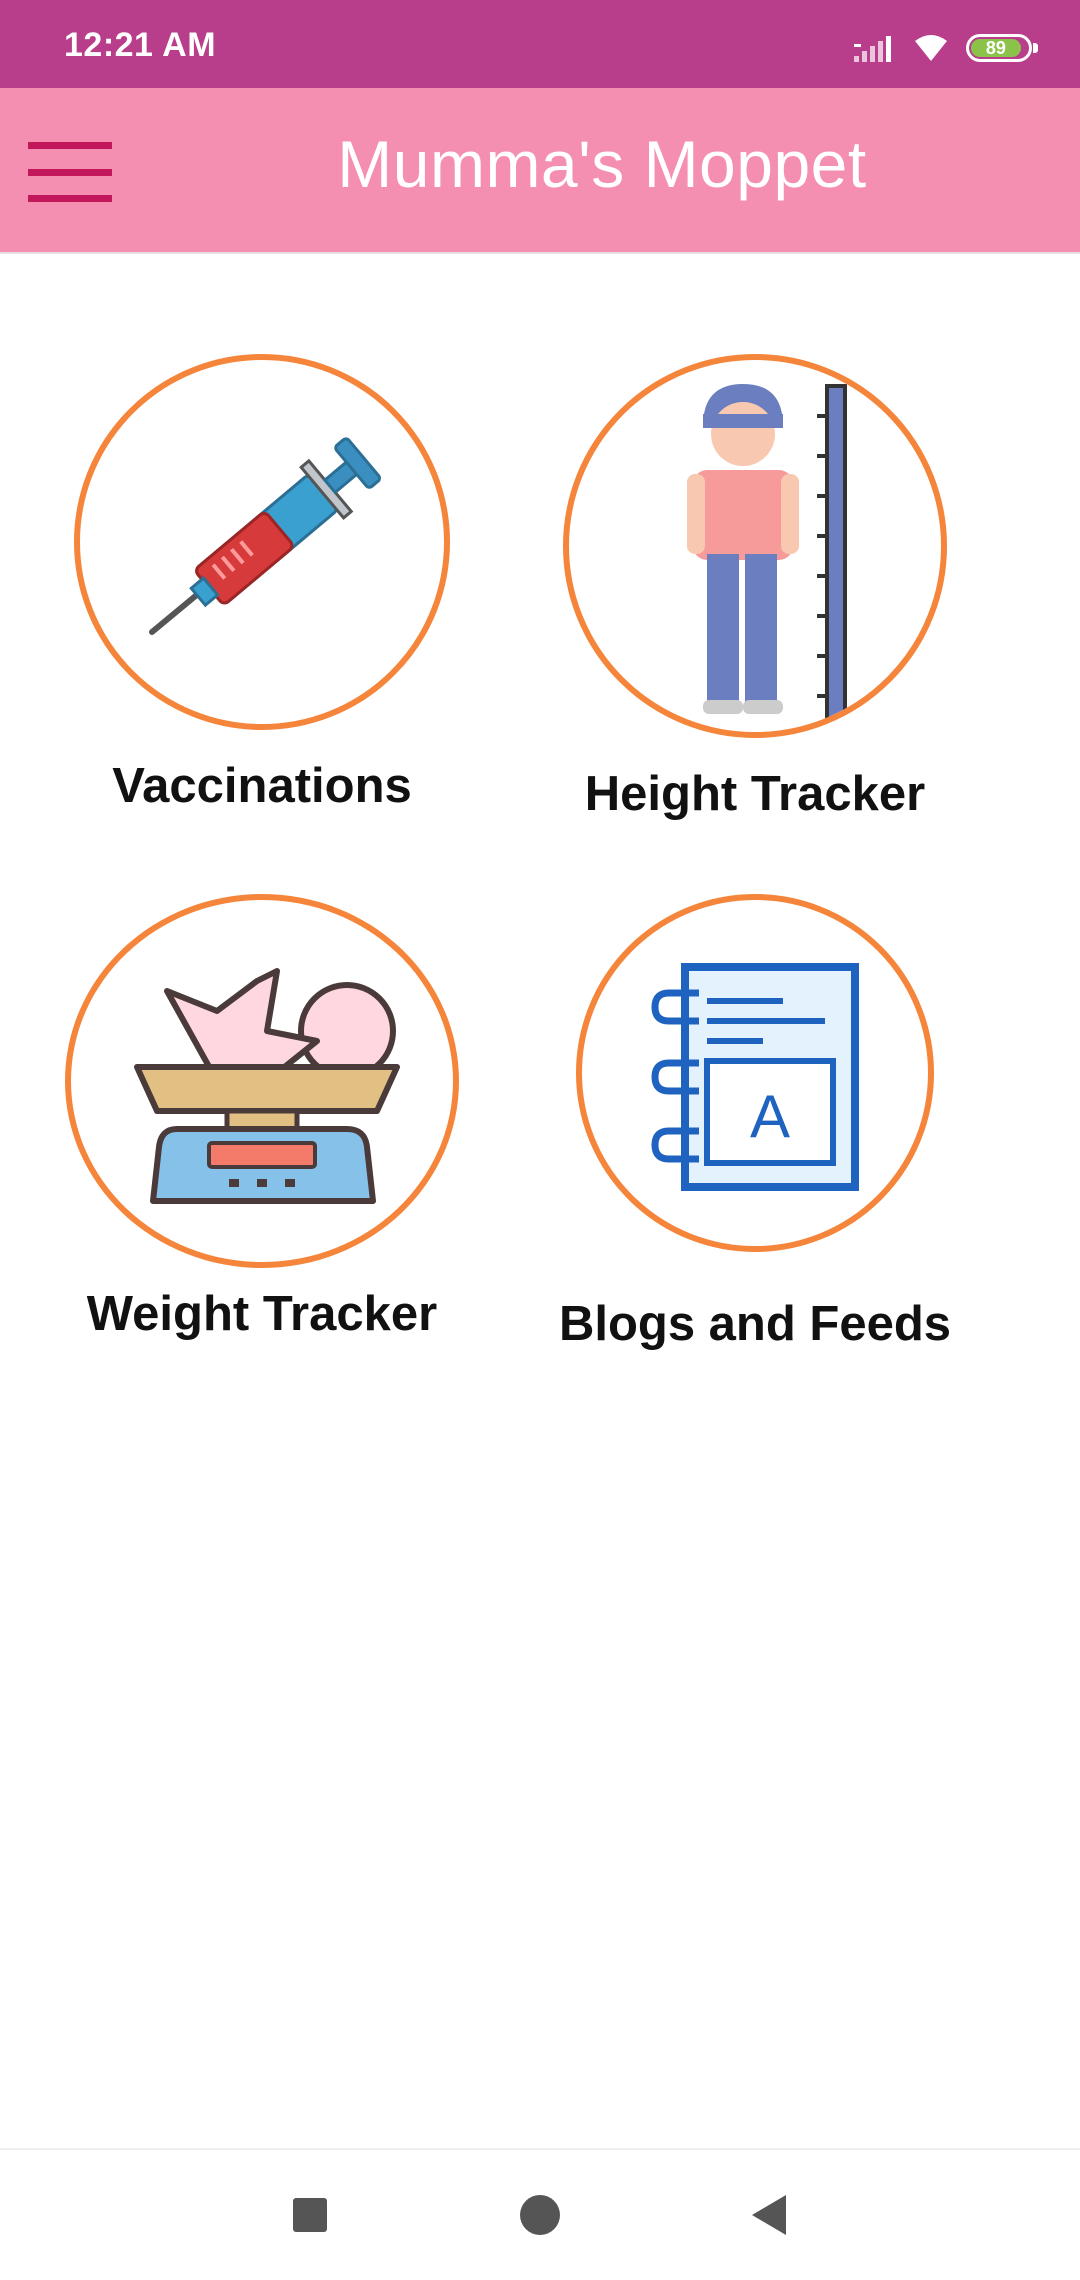 The height and width of the screenshot is (2280, 1080). I want to click on svg-text: A, so click(770, 1116).